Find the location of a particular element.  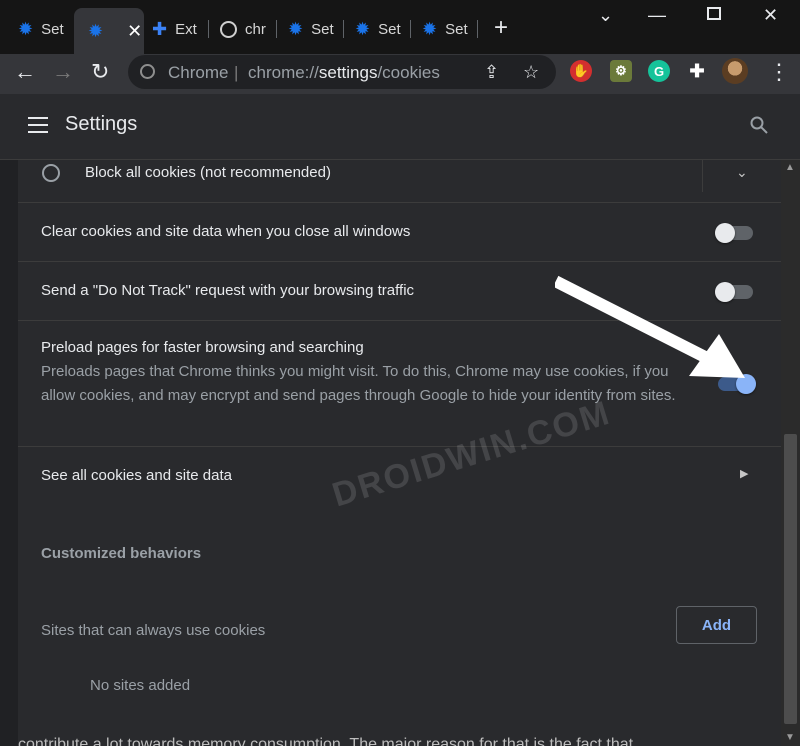

no-sites-added-text: No sites added is located at coordinates (140, 685).